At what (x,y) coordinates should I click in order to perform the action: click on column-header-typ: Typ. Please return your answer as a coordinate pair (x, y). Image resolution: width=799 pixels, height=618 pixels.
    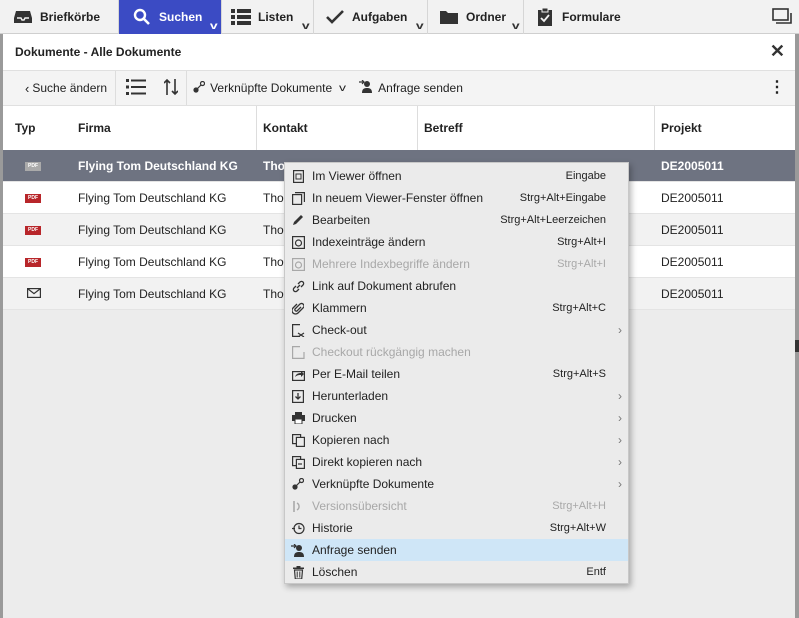
    Looking at the image, I should click on (34, 128).